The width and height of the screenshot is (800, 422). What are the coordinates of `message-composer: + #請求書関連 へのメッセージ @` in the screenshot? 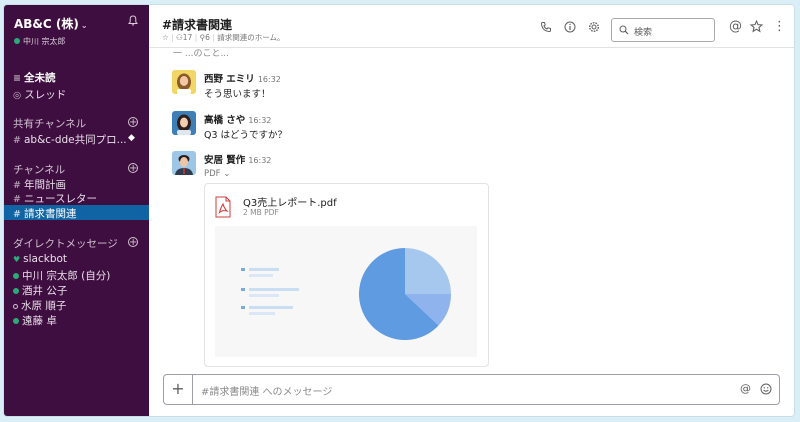 It's located at (471, 389).